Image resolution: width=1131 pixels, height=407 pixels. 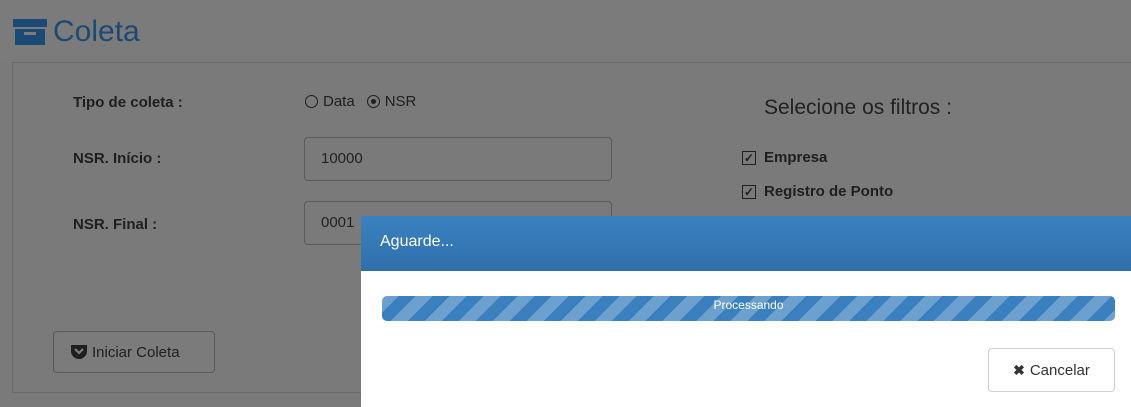 I want to click on cancel-label: Cancelar, so click(x=1059, y=370).